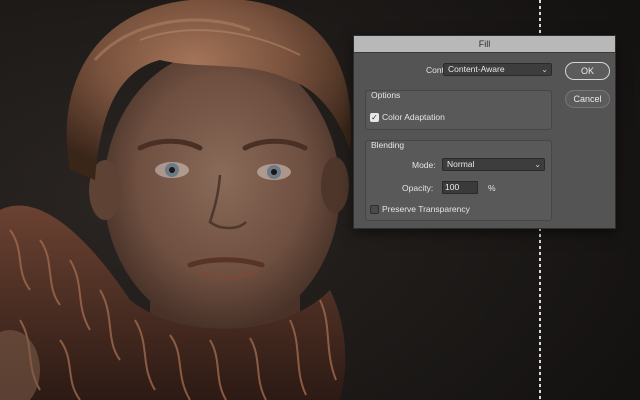 Image resolution: width=640 pixels, height=400 pixels. Describe the element at coordinates (476, 69) in the screenshot. I see `contents-value: Content-Aware` at that location.